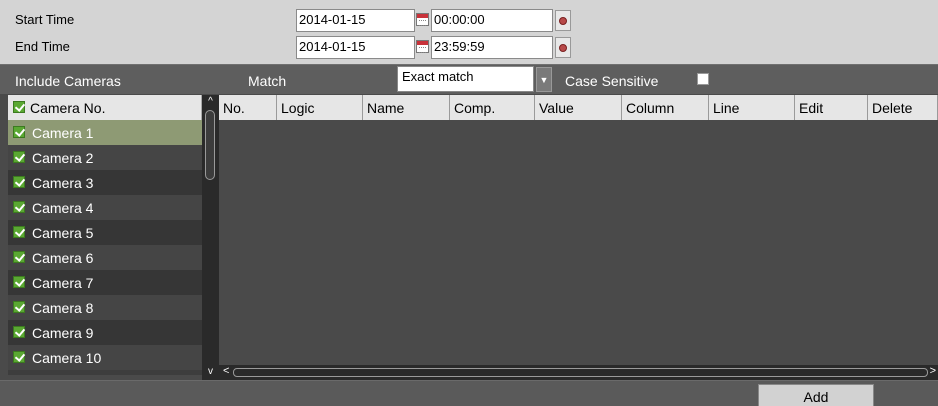  I want to click on scroll-right-icon: >, so click(933, 371).